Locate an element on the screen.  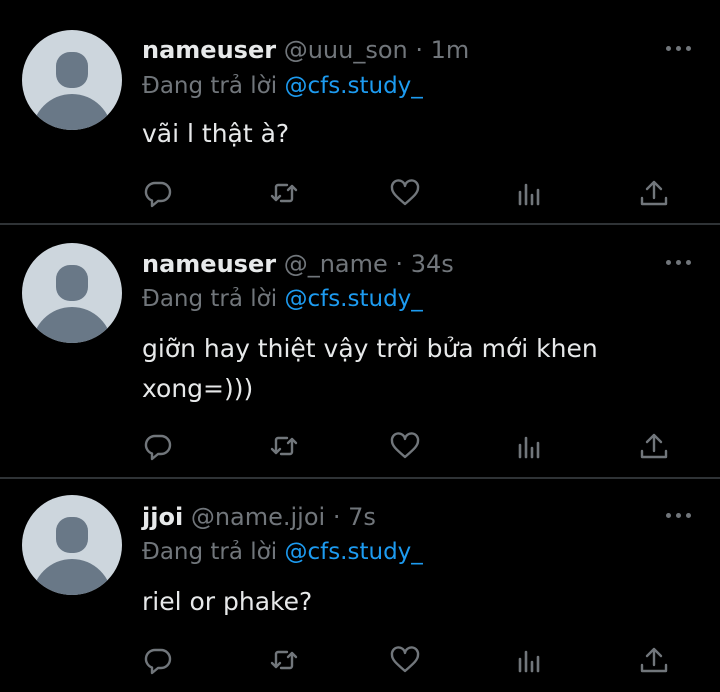
user-handle: @uuu_son is located at coordinates (346, 50).